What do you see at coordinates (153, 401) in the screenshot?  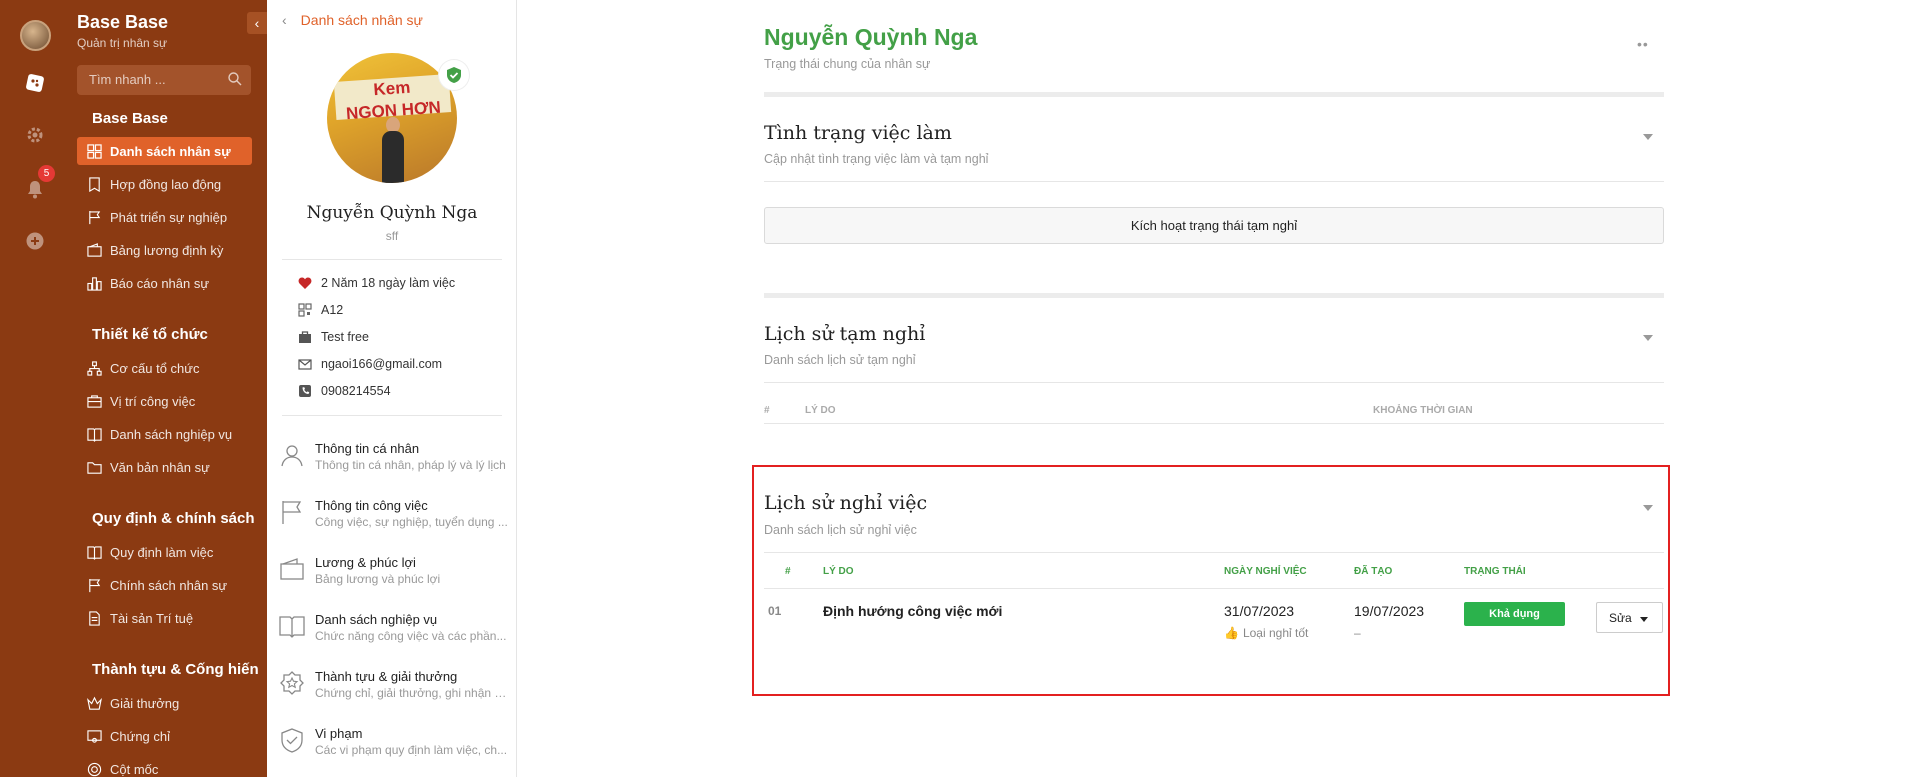 I see `sidebar-item-label: Vị trí công việc` at bounding box center [153, 401].